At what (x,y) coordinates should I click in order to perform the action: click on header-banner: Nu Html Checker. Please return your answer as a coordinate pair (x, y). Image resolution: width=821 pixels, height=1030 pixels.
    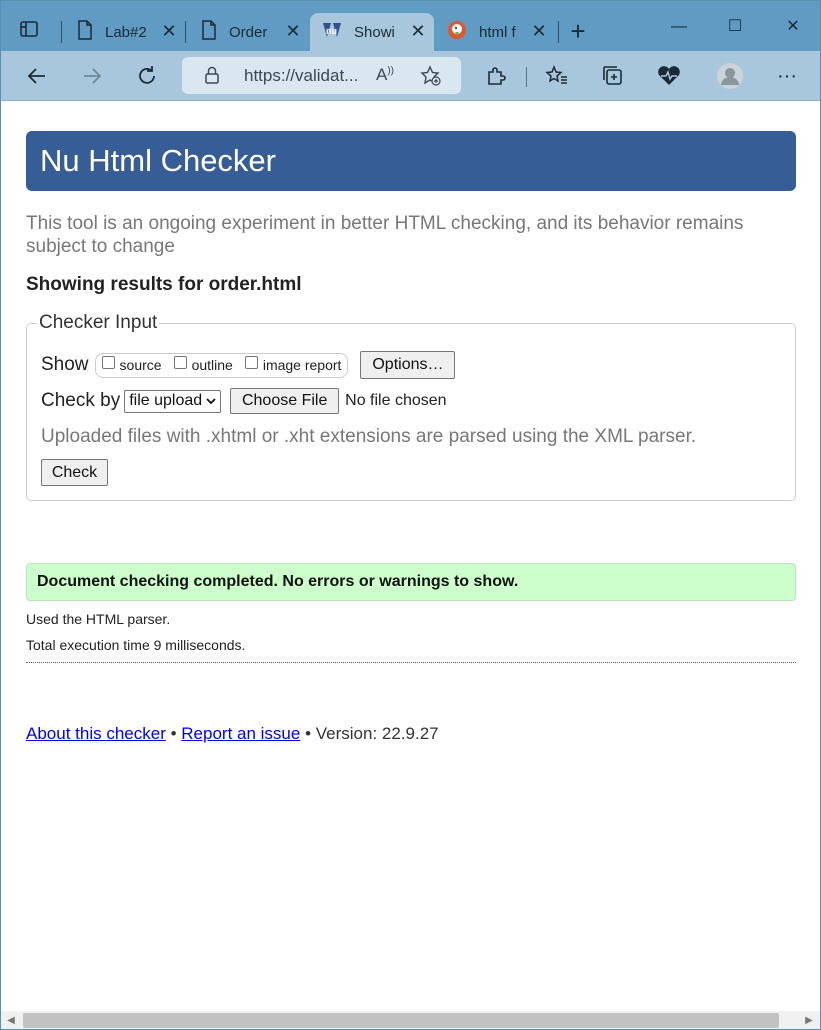
    Looking at the image, I should click on (411, 161).